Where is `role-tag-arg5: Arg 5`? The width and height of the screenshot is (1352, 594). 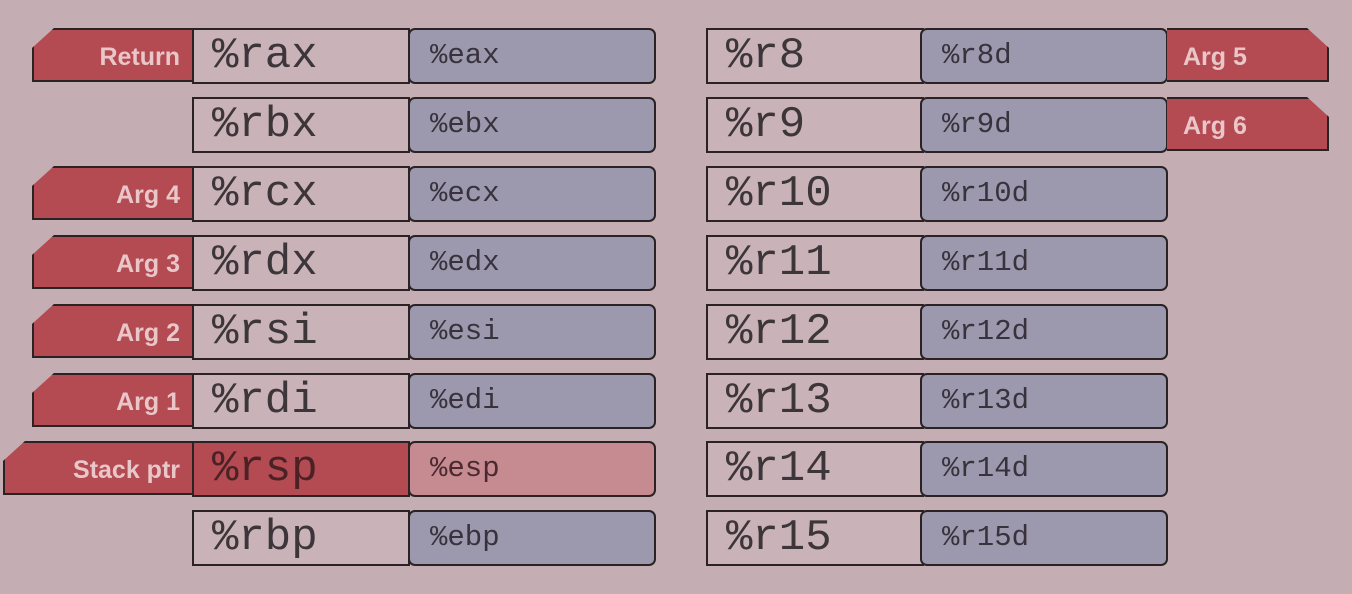
role-tag-arg5: Arg 5 is located at coordinates (1248, 55).